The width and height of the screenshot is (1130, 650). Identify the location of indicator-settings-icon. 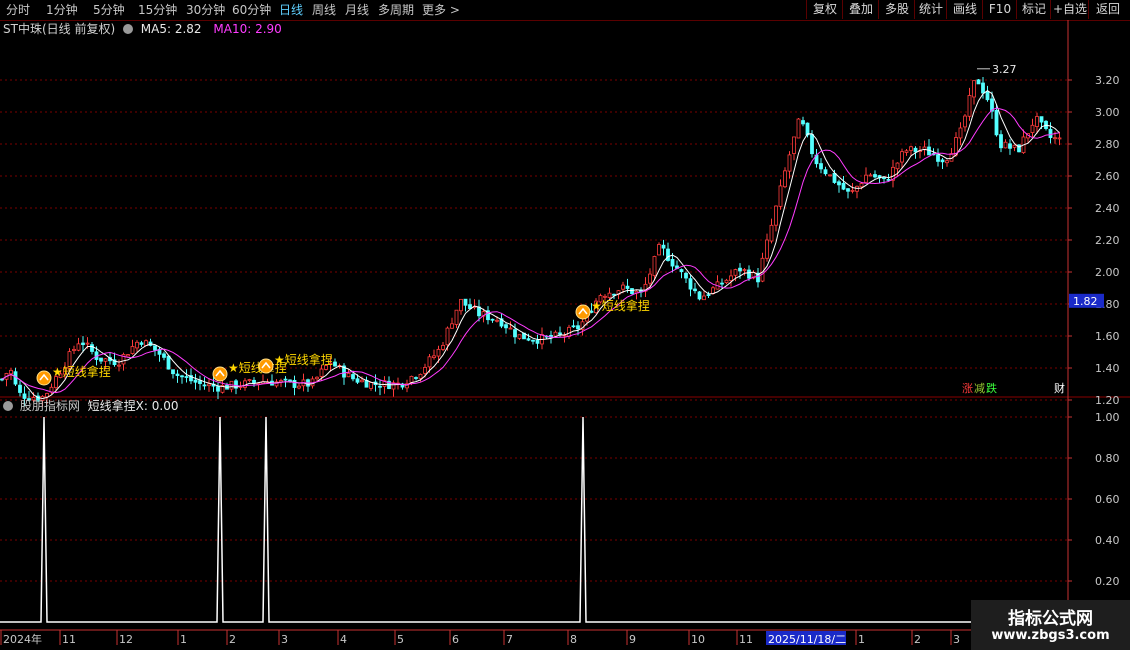
(8, 406).